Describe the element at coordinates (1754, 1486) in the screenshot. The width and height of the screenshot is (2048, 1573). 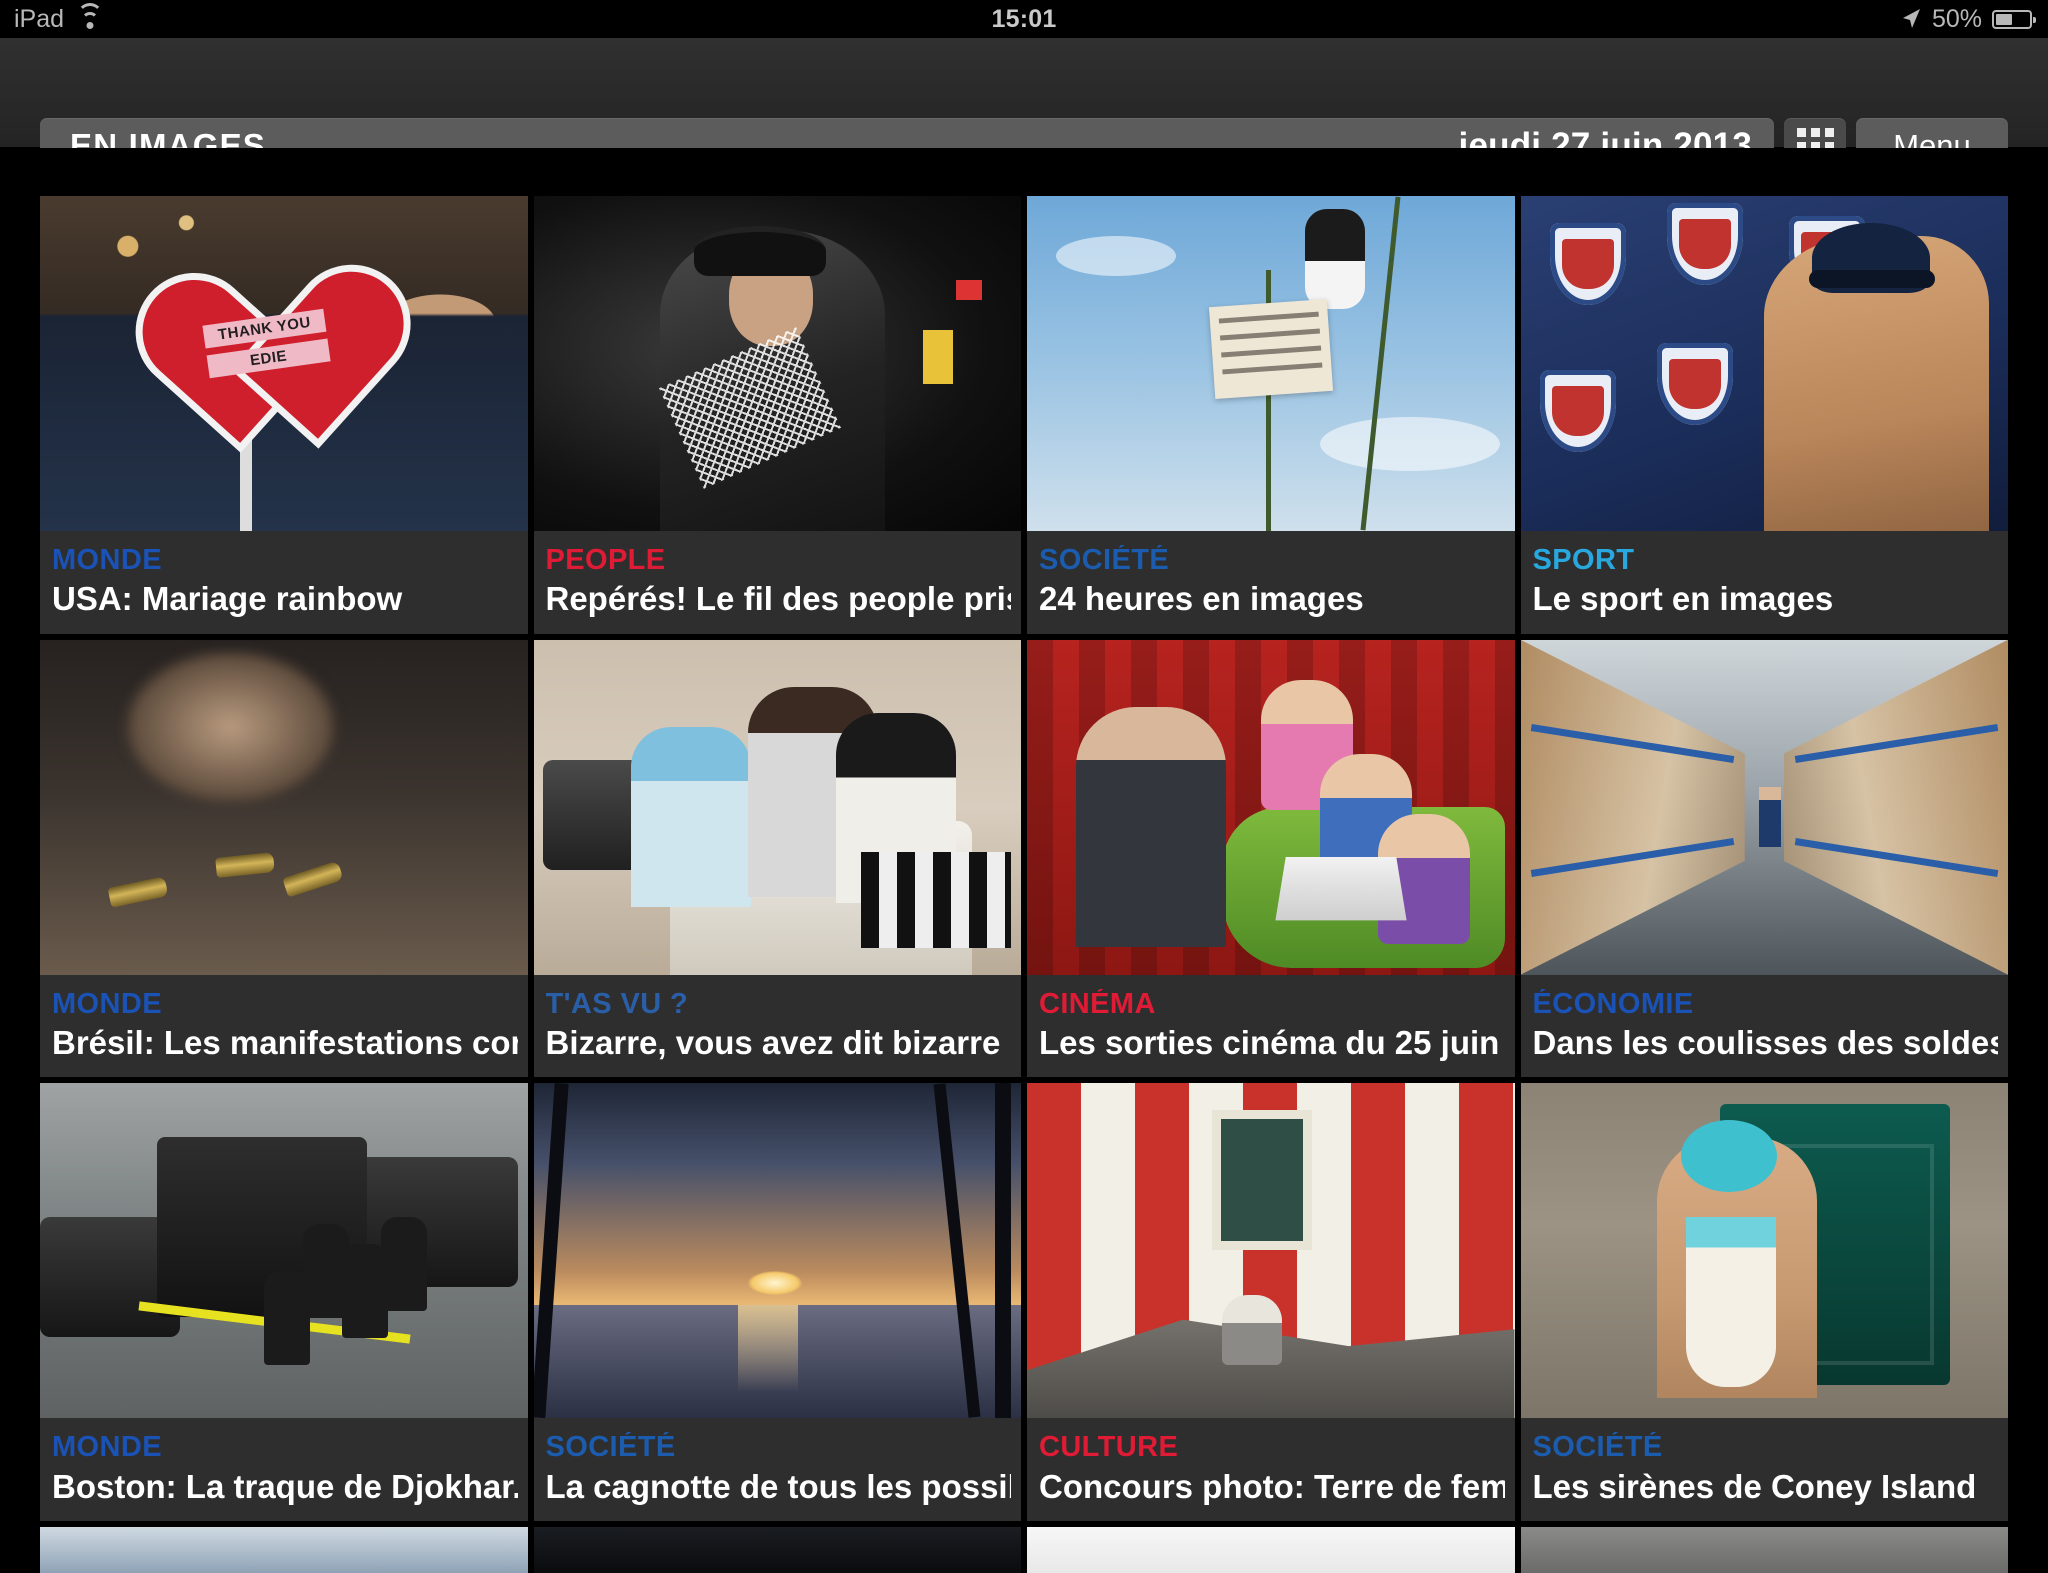
I see `card-title: Les sirènes de Coney Island` at that location.